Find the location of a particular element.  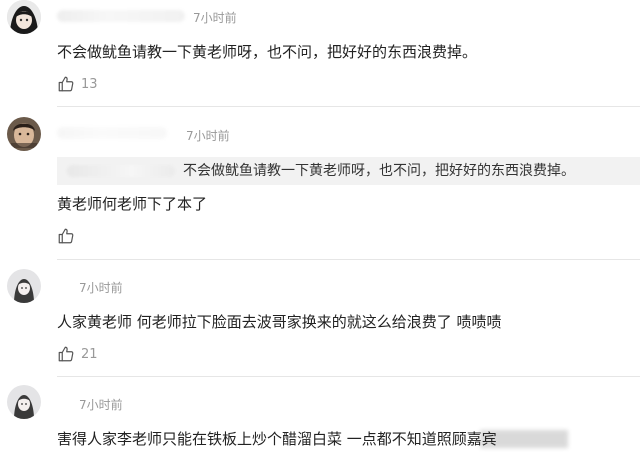

quoted-username-redacted is located at coordinates (121, 171).